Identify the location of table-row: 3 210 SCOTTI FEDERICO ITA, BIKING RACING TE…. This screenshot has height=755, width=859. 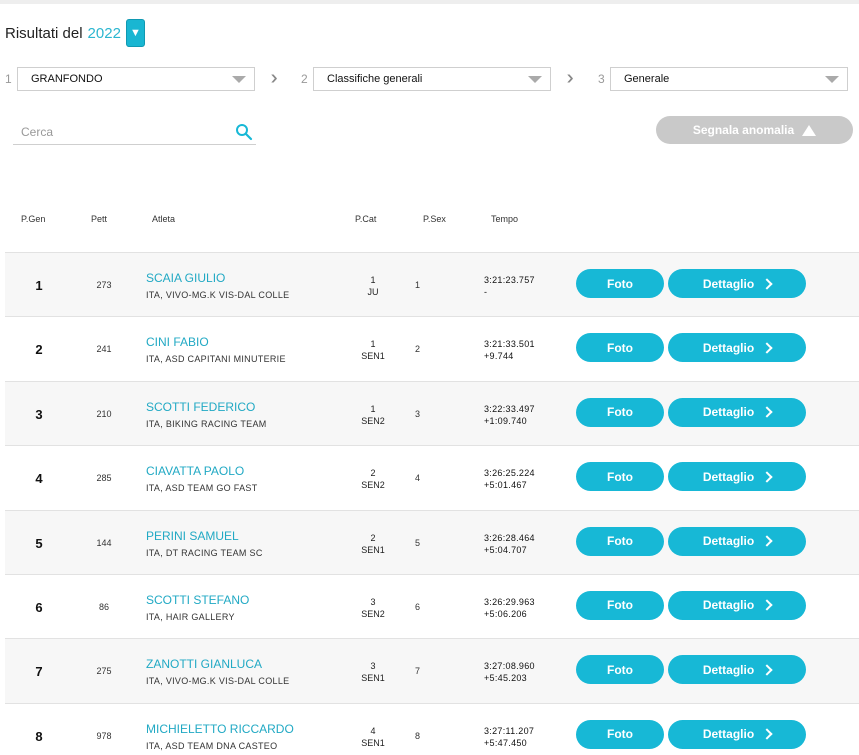
(432, 413).